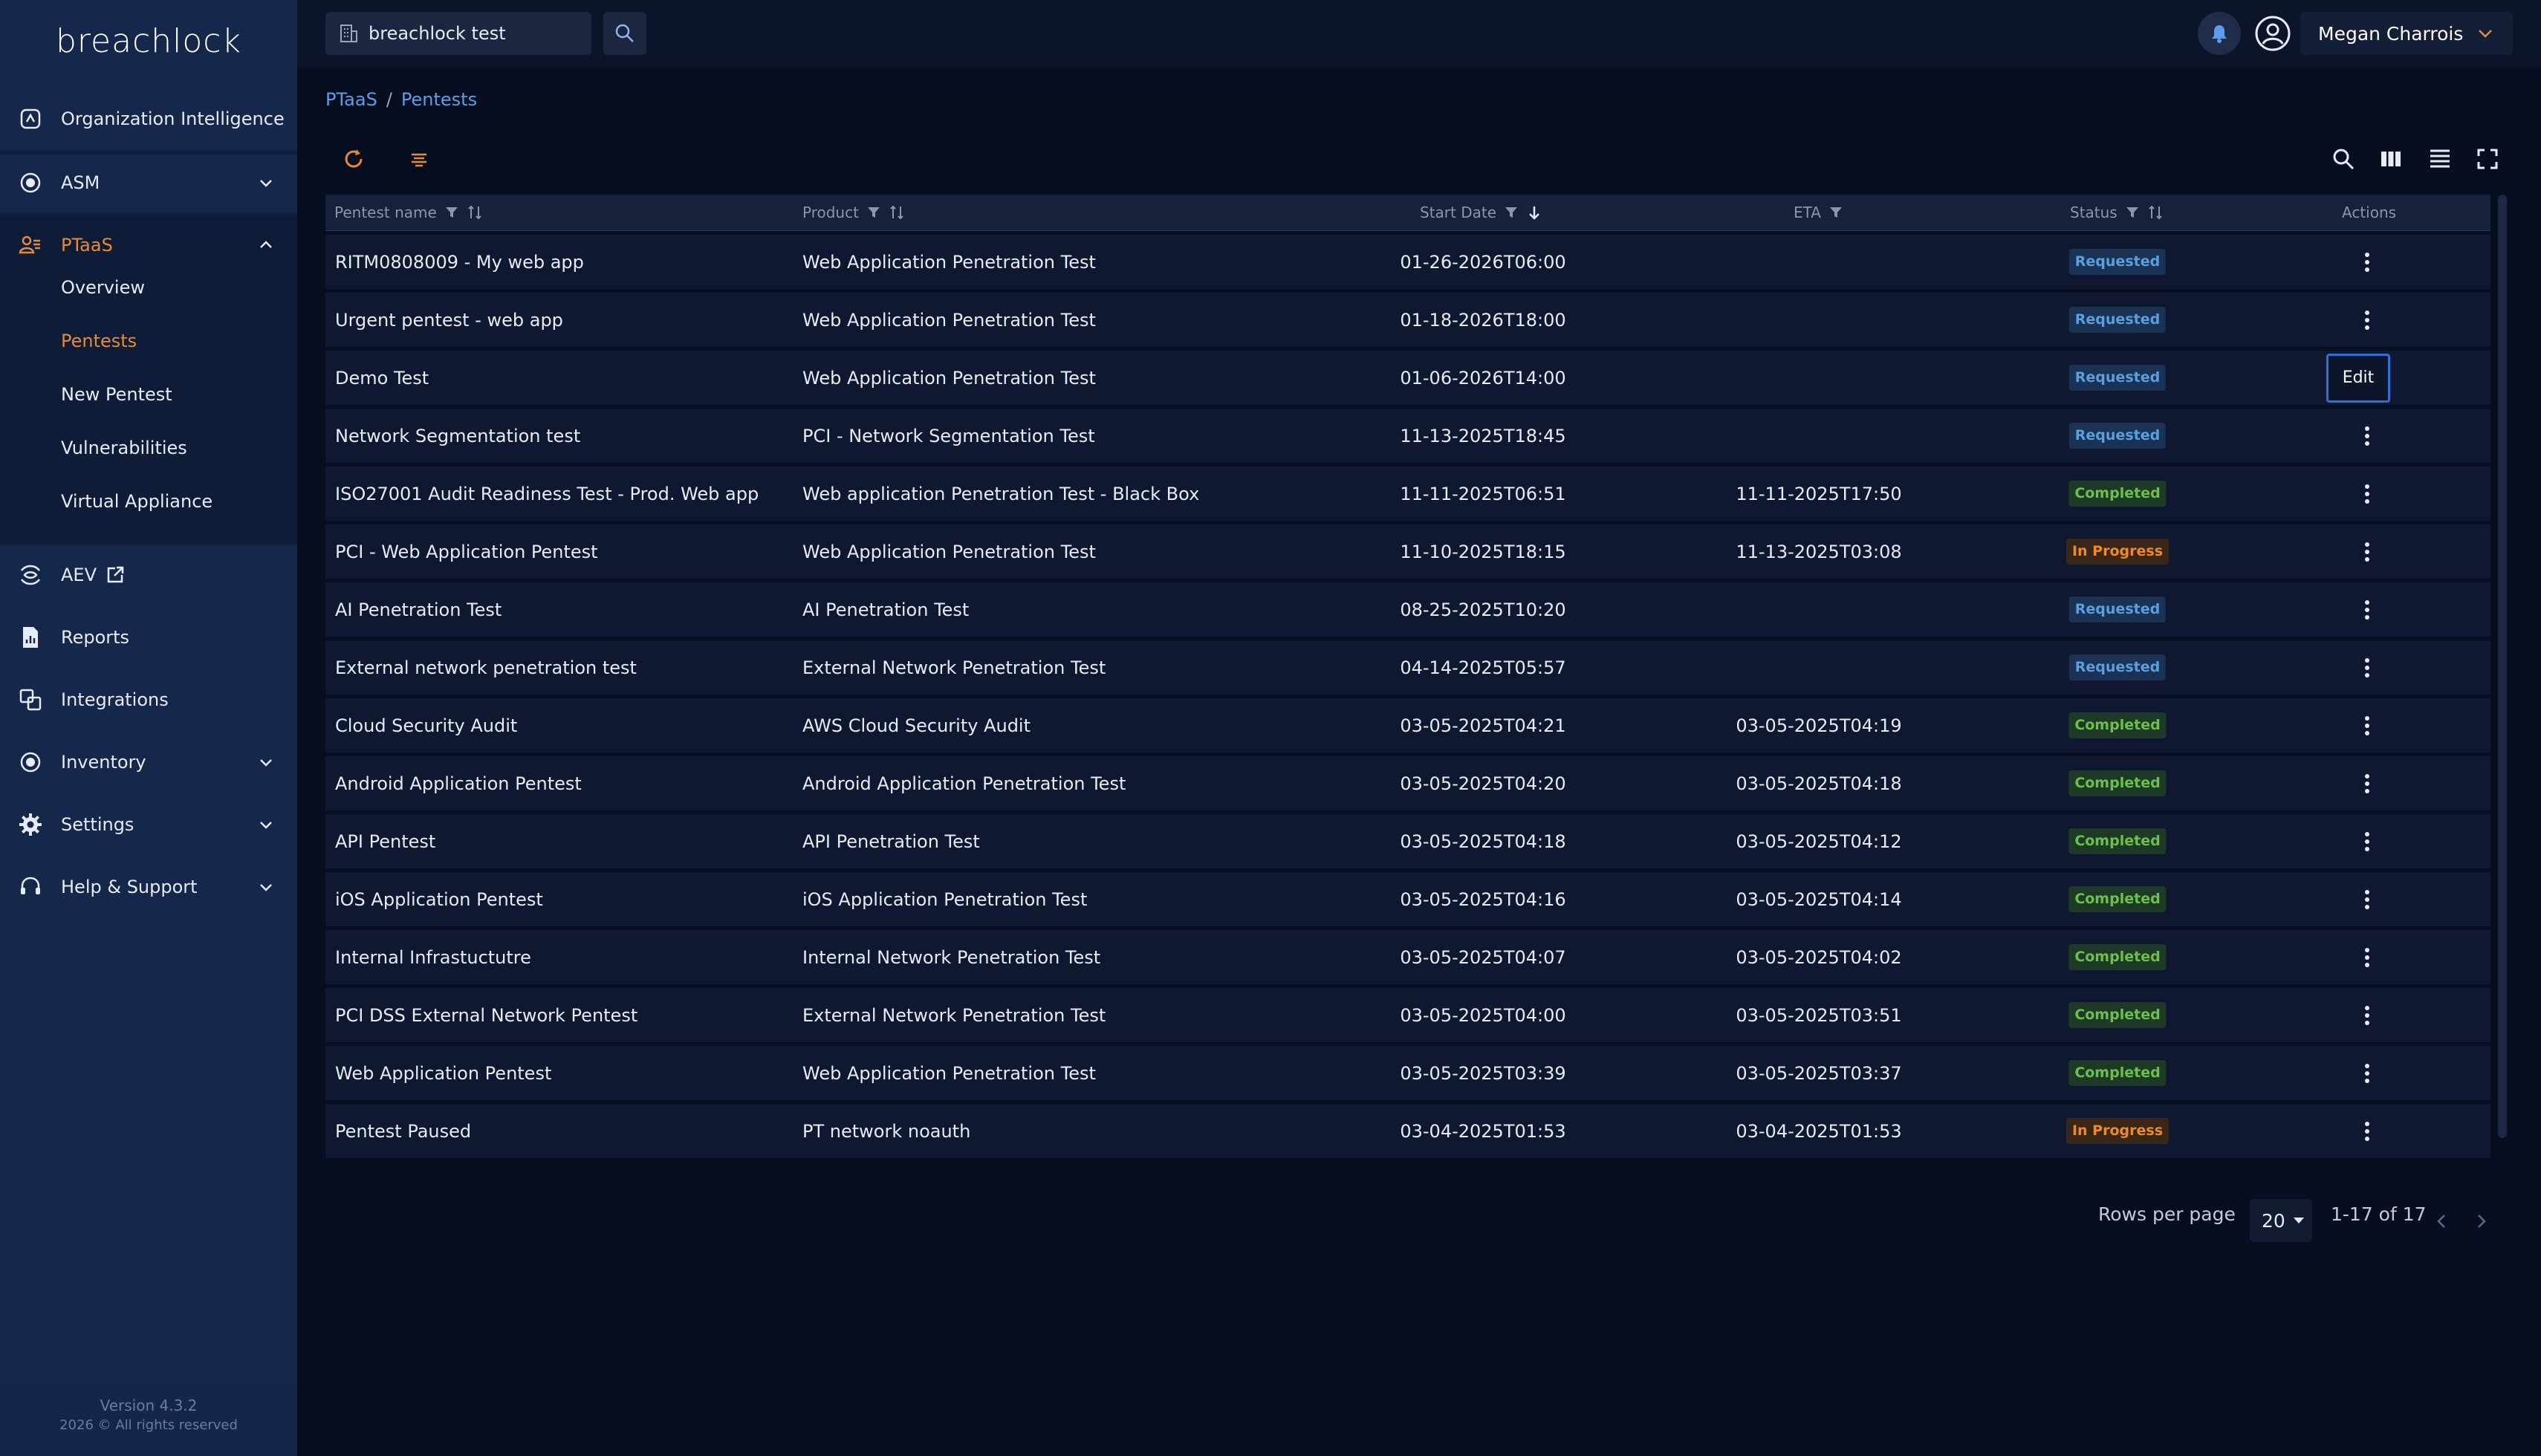  Describe the element at coordinates (408, 213) in the screenshot. I see `column-header-pentest-name: Pentest name` at that location.